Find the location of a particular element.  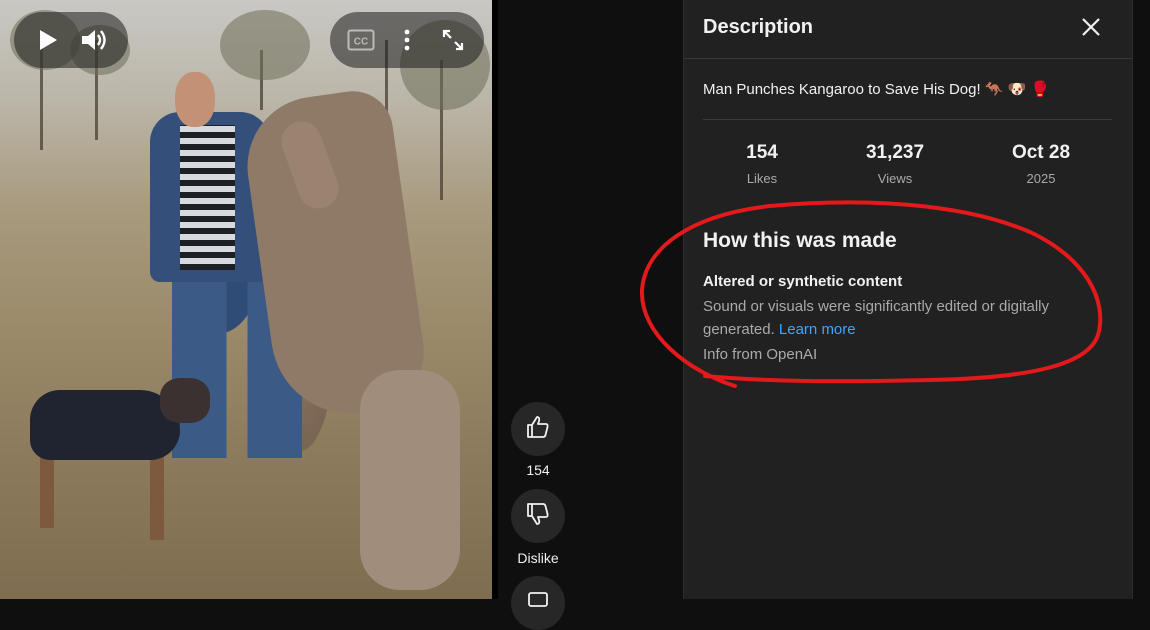

man-shirt is located at coordinates (207, 197).